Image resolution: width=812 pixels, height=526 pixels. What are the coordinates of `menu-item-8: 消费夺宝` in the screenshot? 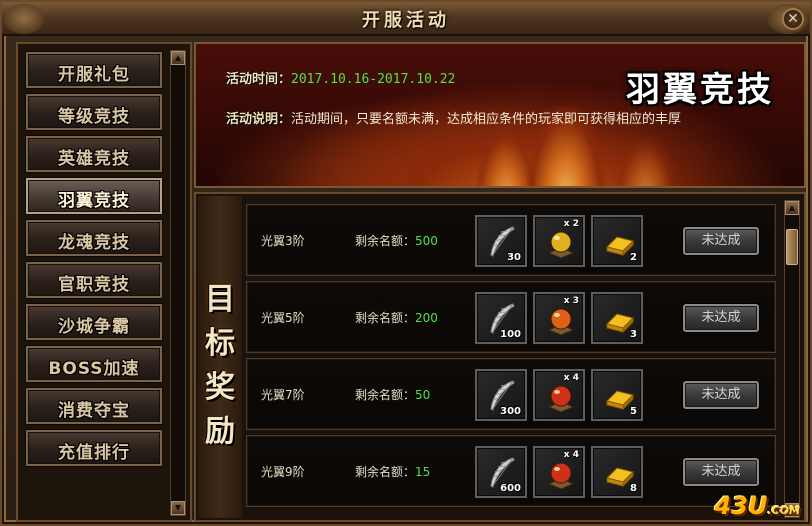 It's located at (94, 406).